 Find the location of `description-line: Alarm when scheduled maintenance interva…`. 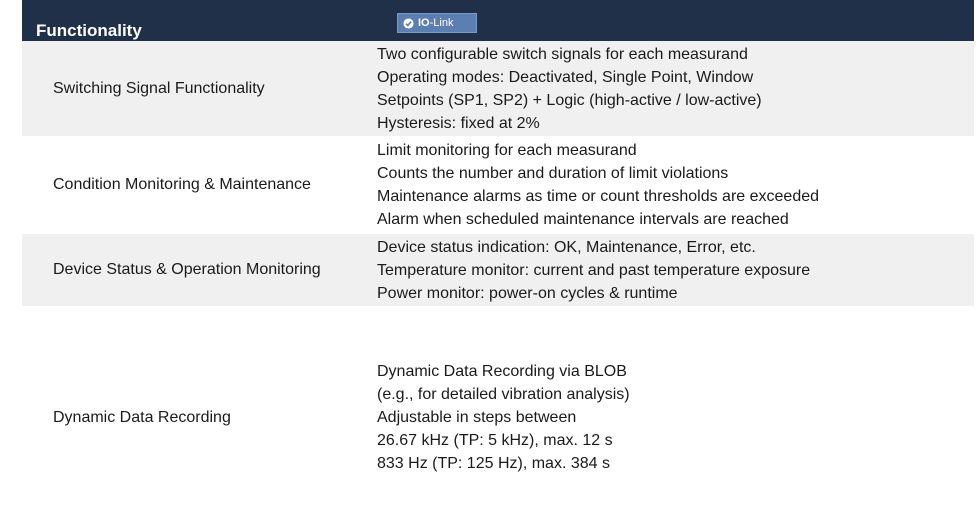

description-line: Alarm when scheduled maintenance interva… is located at coordinates (583, 219).